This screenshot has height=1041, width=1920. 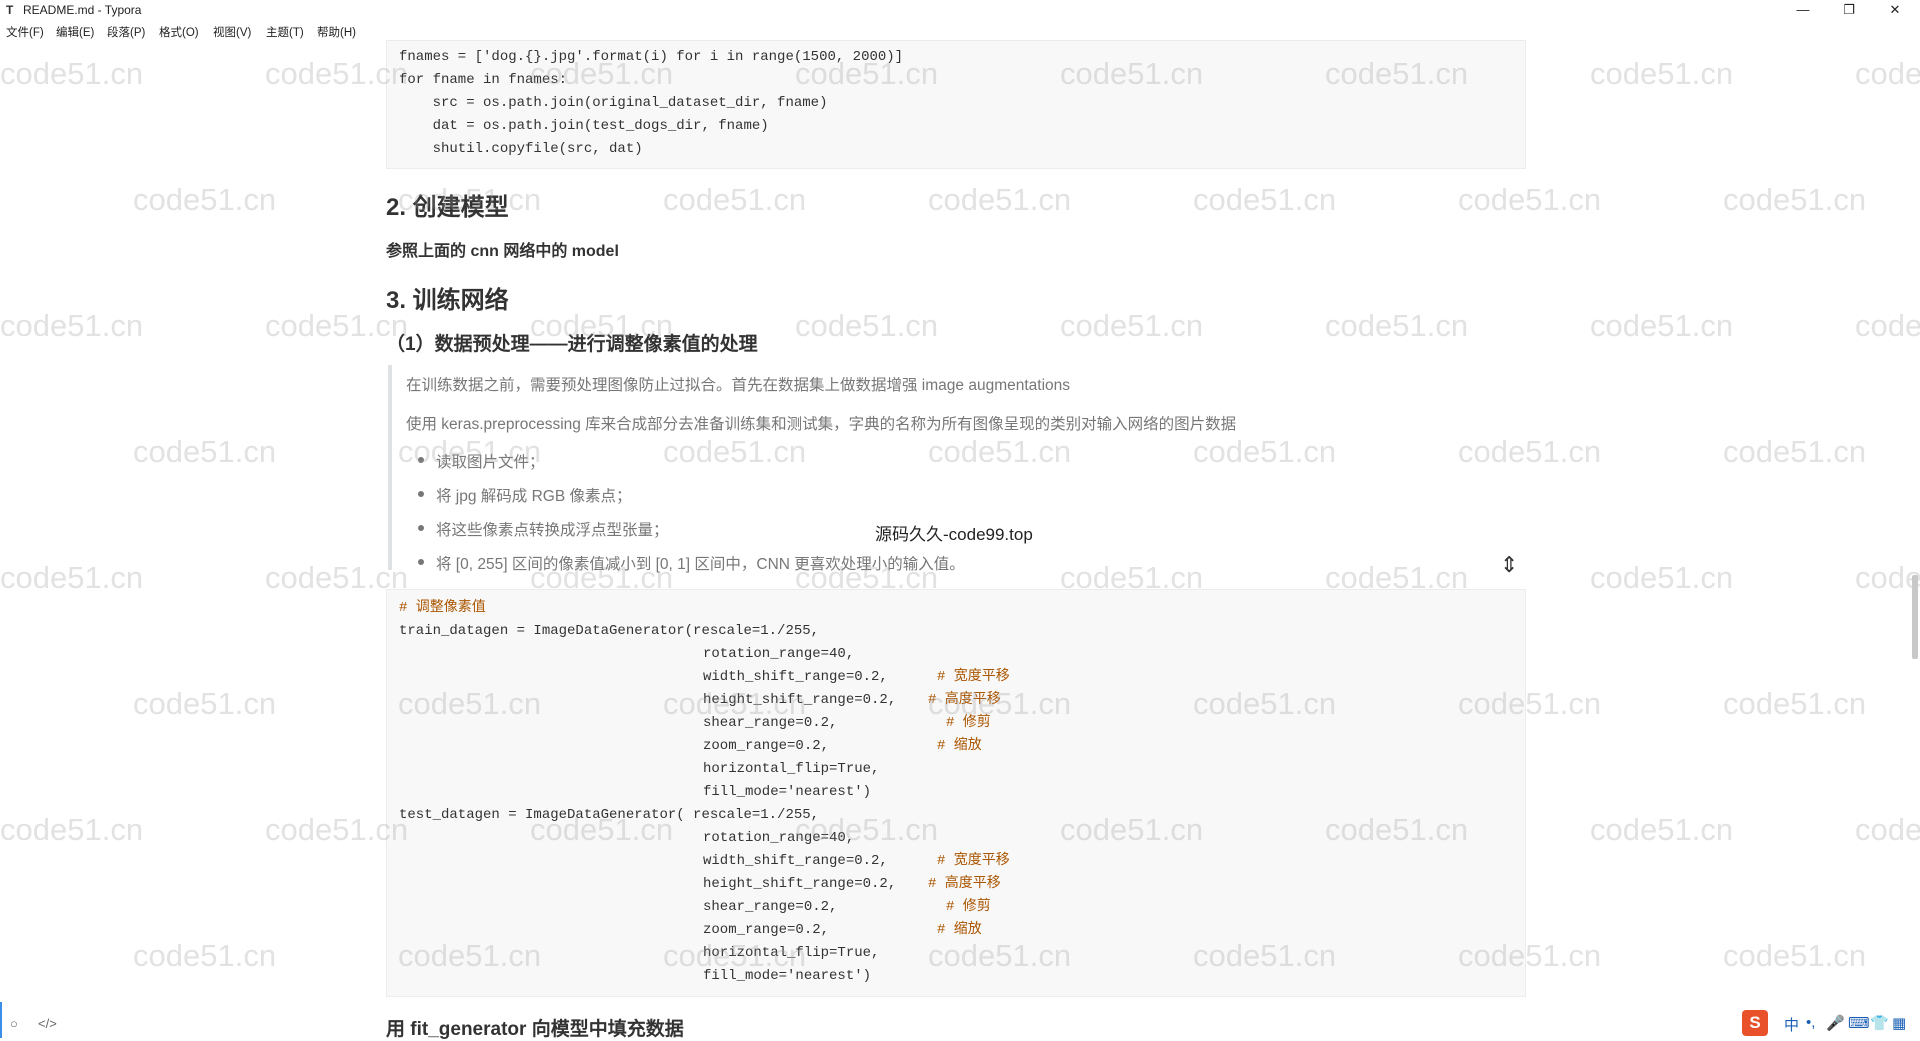 What do you see at coordinates (1859, 1023) in the screenshot?
I see `ime-keyboard-icon: ⌨` at bounding box center [1859, 1023].